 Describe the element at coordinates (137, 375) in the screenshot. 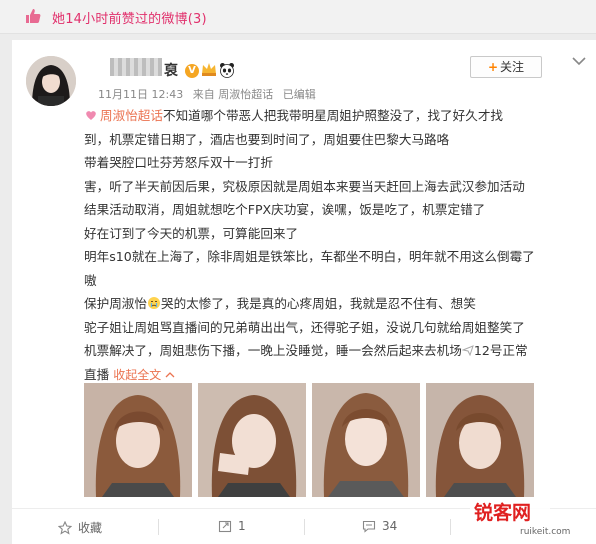

I see `collapse-text-link: 收起全文` at that location.